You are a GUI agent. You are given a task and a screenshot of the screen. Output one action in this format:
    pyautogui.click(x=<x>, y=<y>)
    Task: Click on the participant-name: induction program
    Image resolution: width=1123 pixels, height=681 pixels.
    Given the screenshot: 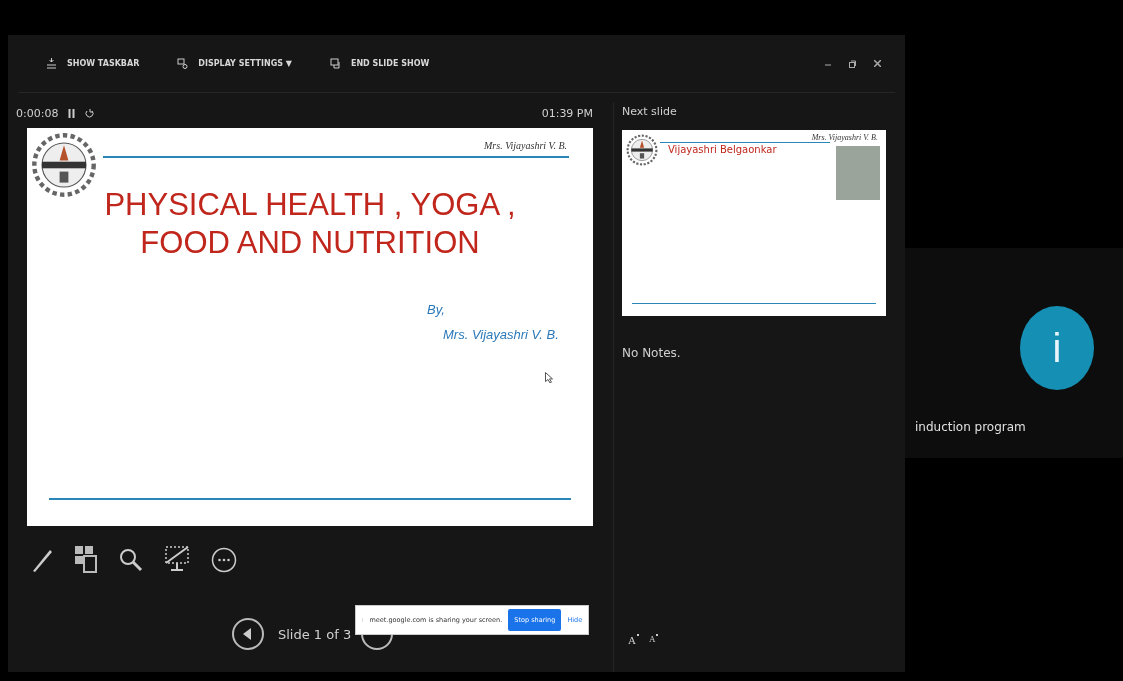 What is the action you would take?
    pyautogui.click(x=971, y=427)
    